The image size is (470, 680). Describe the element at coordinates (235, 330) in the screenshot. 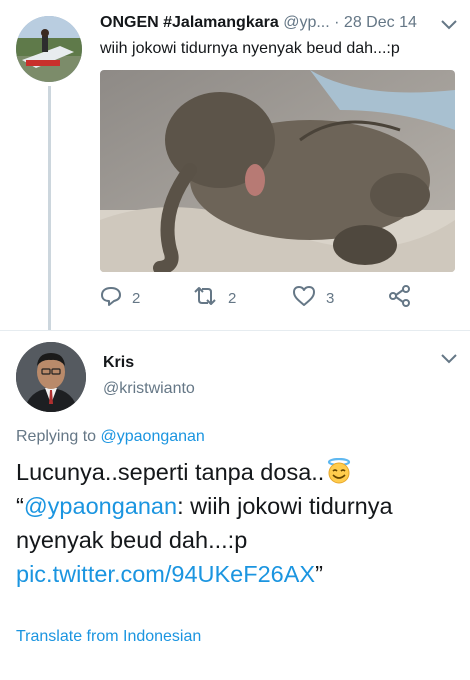

I see `tweet-divider` at that location.